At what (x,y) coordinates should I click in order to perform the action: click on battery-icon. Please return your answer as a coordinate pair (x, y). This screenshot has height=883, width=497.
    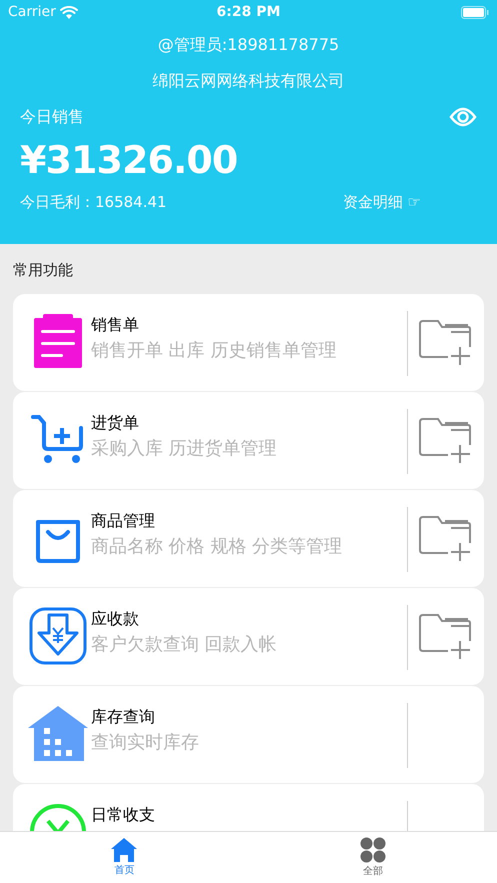
    Looking at the image, I should click on (474, 12).